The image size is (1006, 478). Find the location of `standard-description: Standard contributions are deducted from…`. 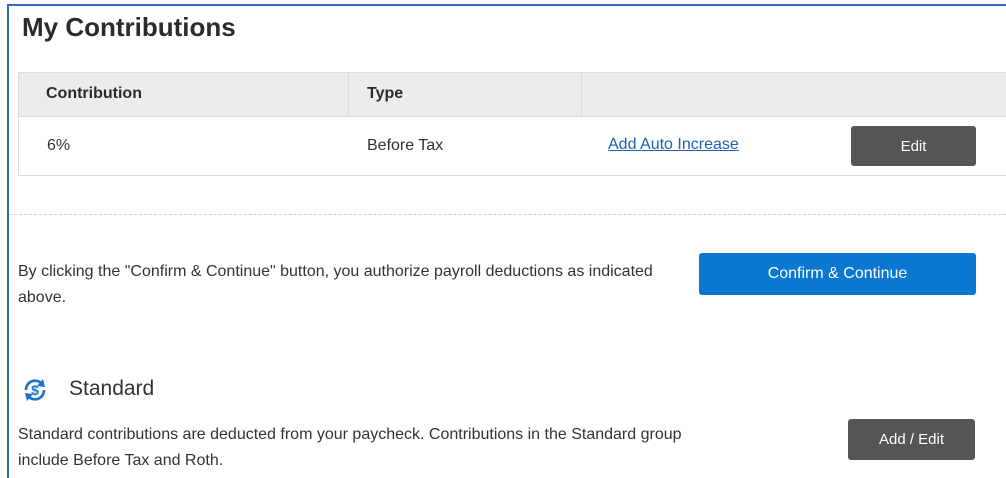

standard-description: Standard contributions are deducted from… is located at coordinates (350, 447).